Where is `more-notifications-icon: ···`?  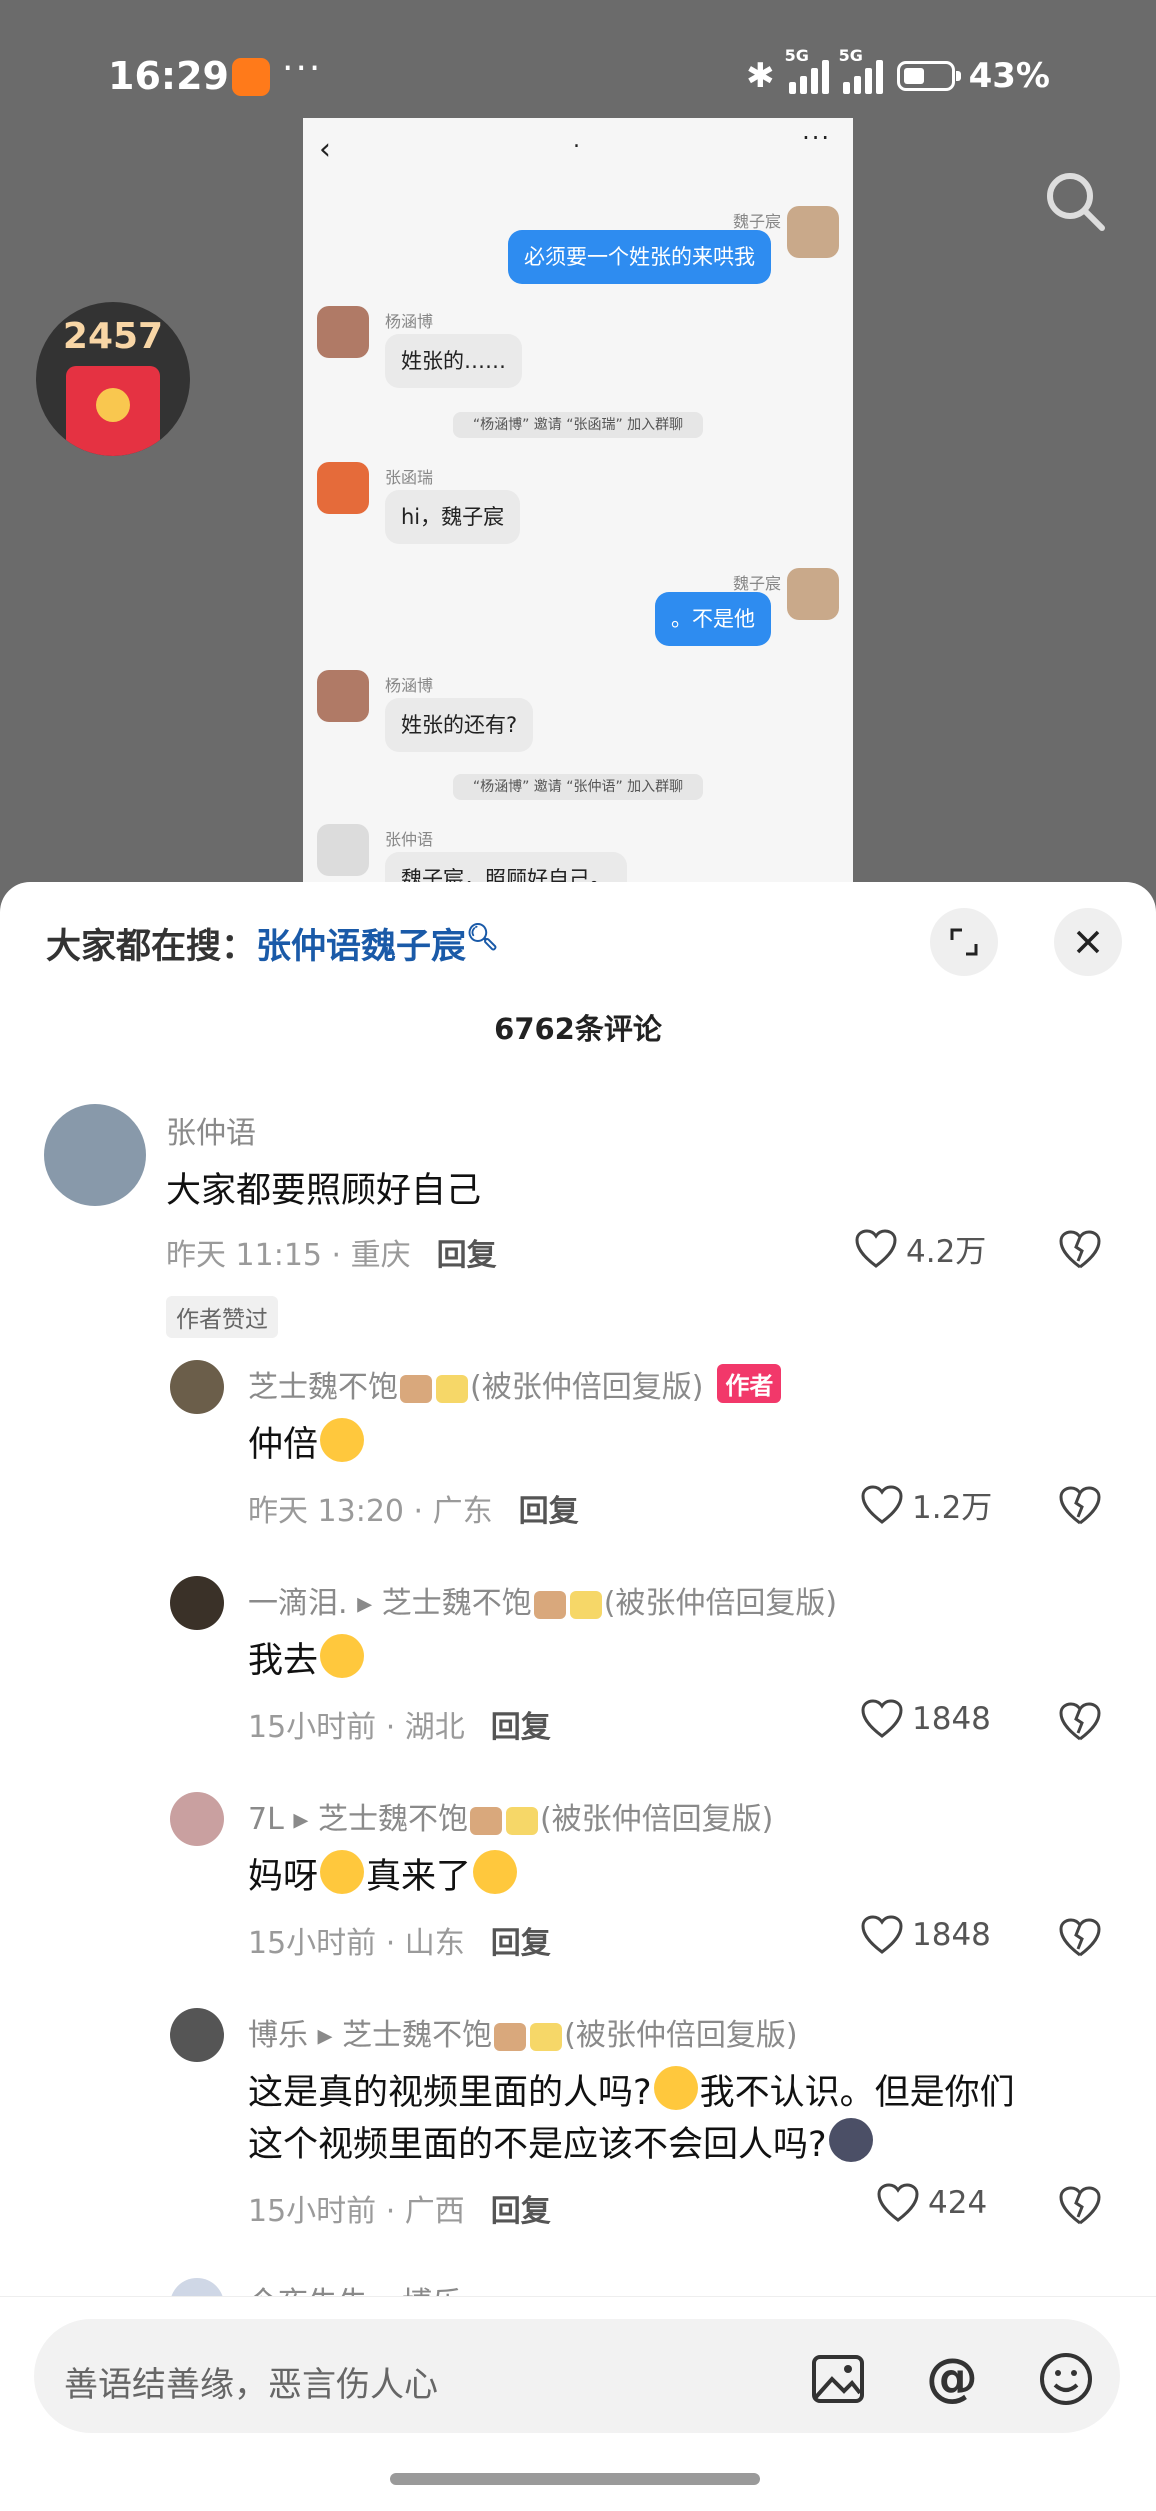 more-notifications-icon: ··· is located at coordinates (302, 68).